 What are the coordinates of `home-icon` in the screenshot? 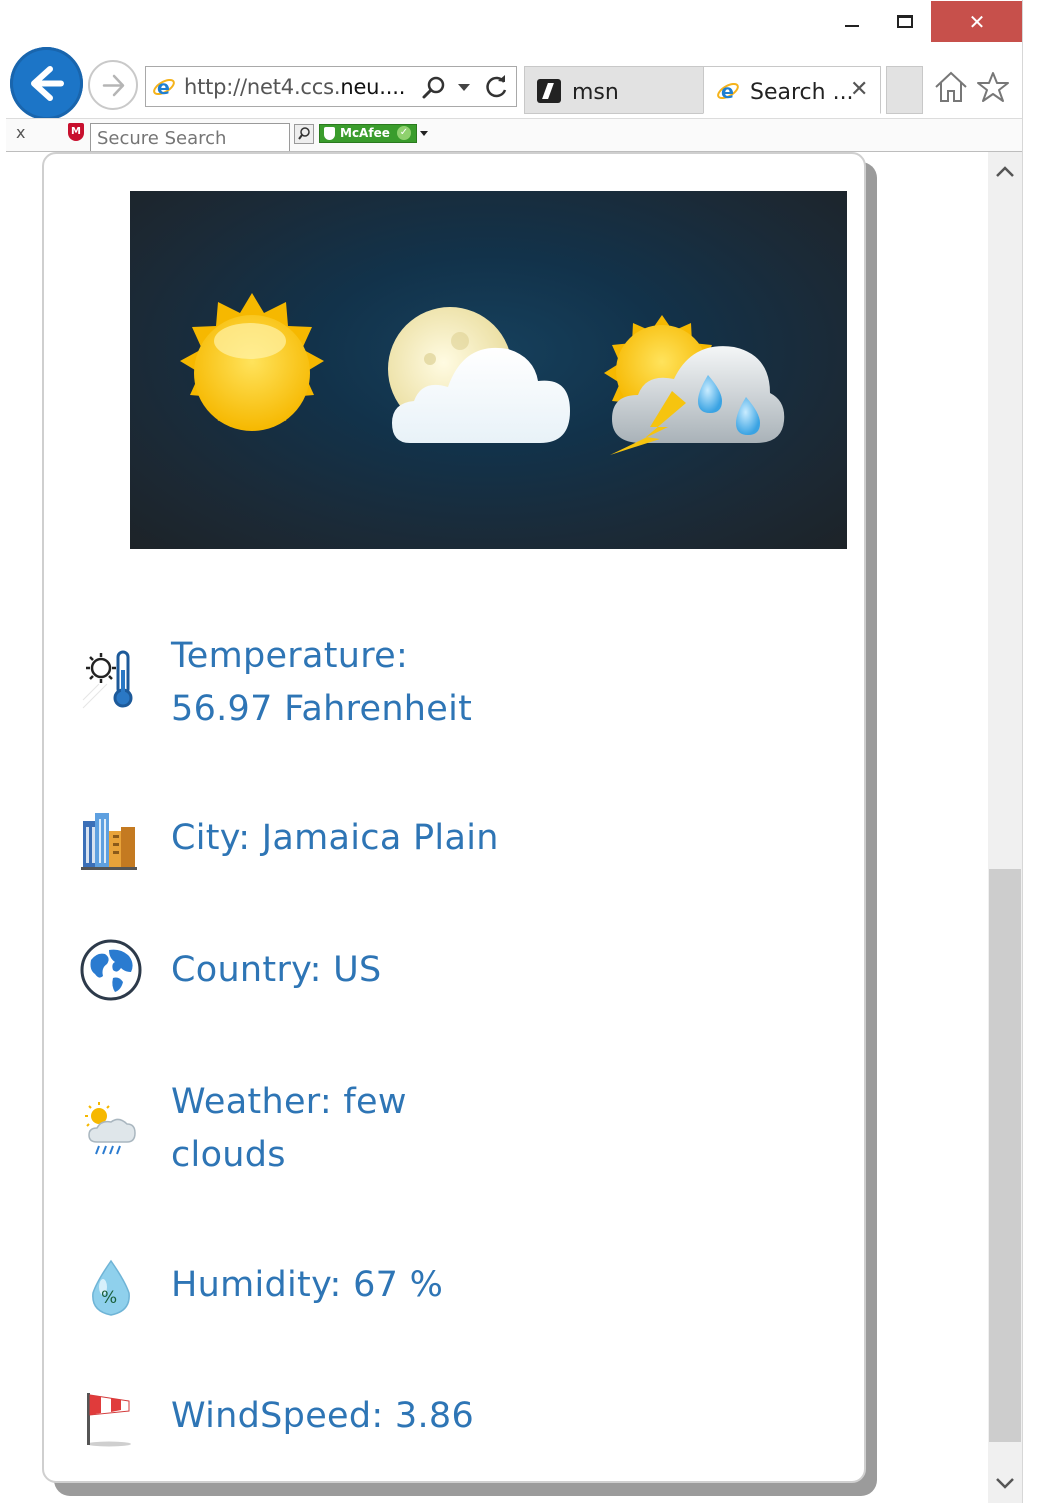 It's located at (951, 87).